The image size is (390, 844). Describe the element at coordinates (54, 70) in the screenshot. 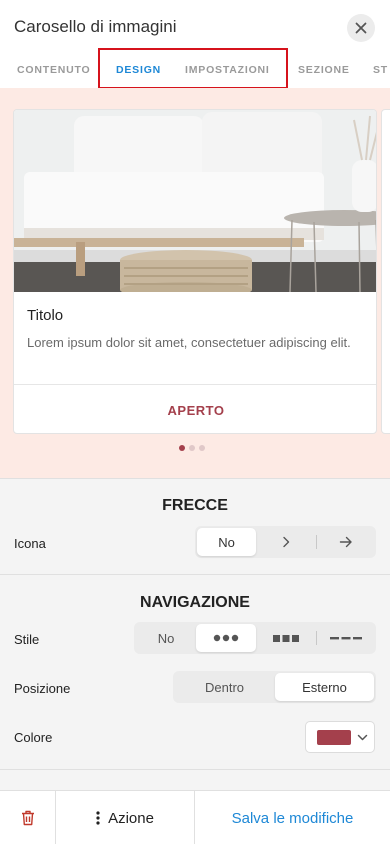

I see `tab-contenuto: CONTENUTO` at that location.